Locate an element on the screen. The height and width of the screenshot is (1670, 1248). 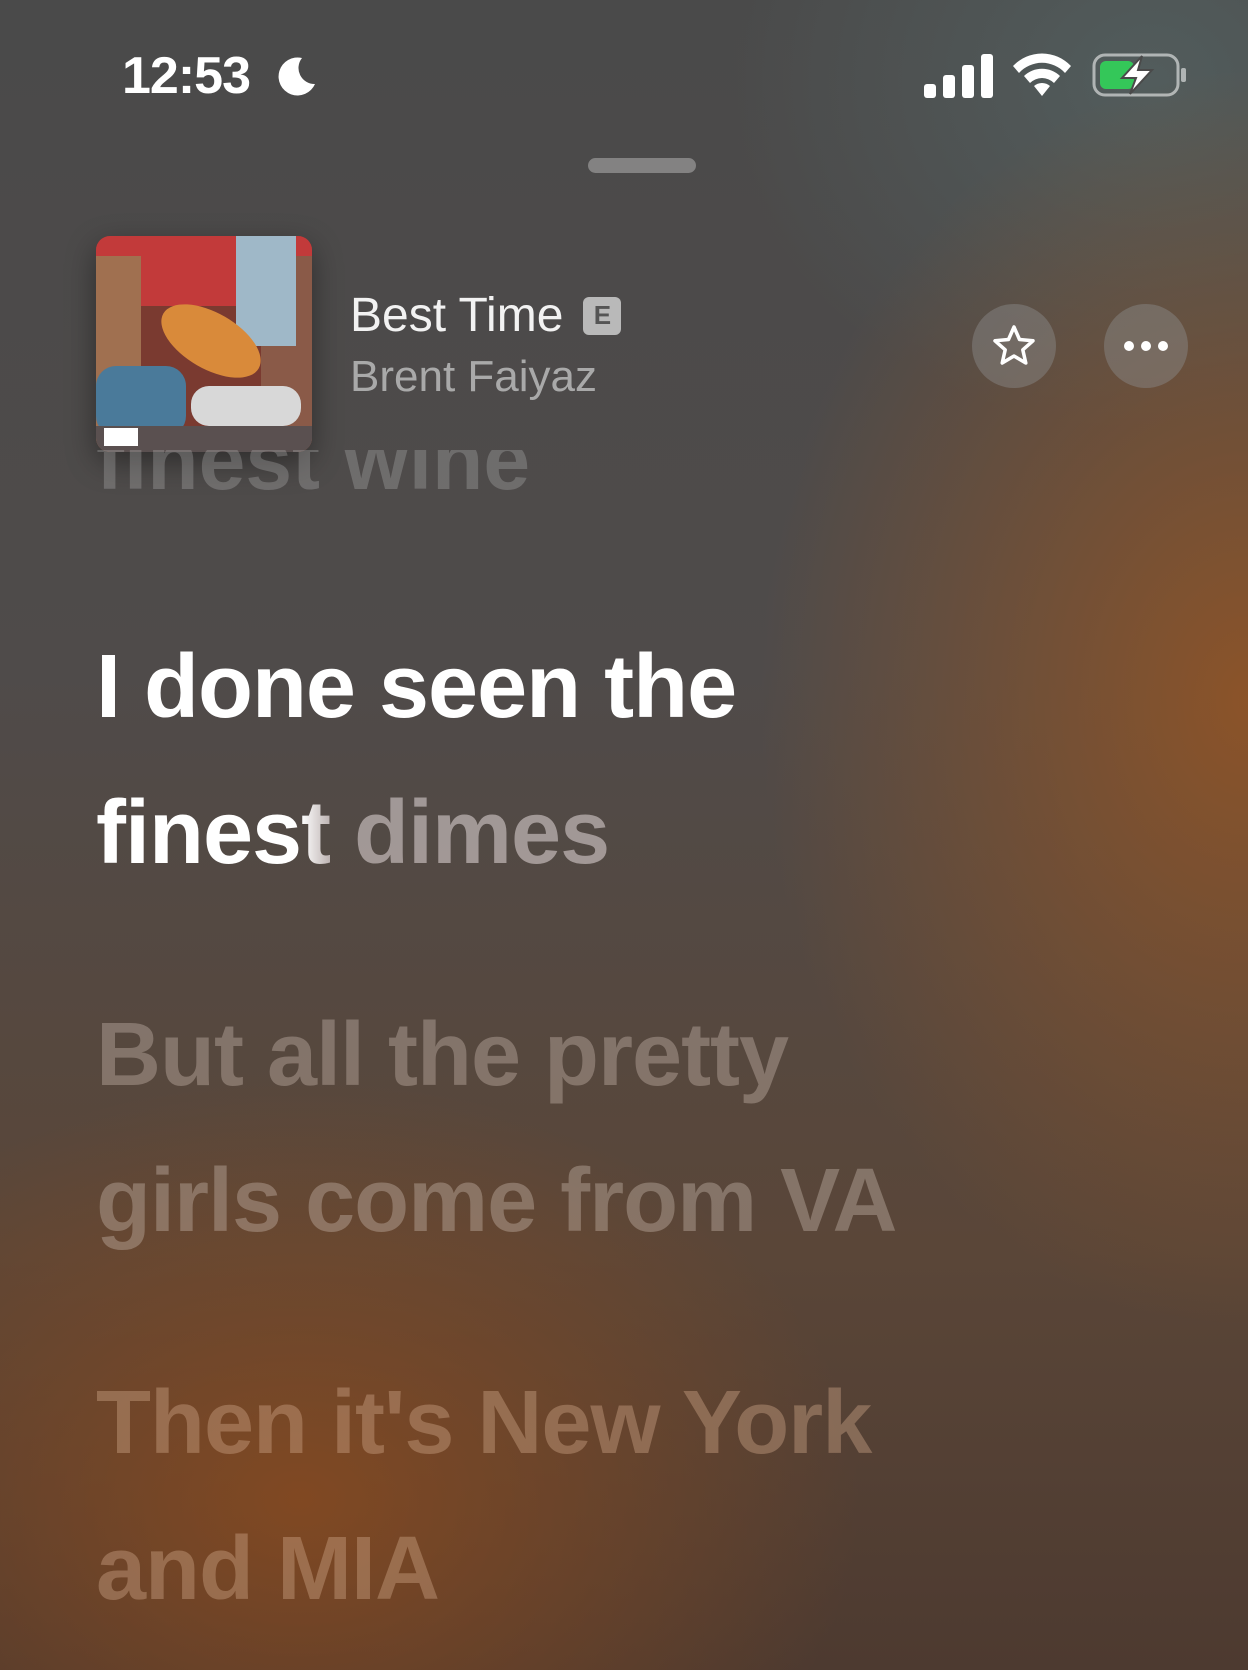
current-lyric-line: I done seen the finest dimes is located at coordinates (416, 760).